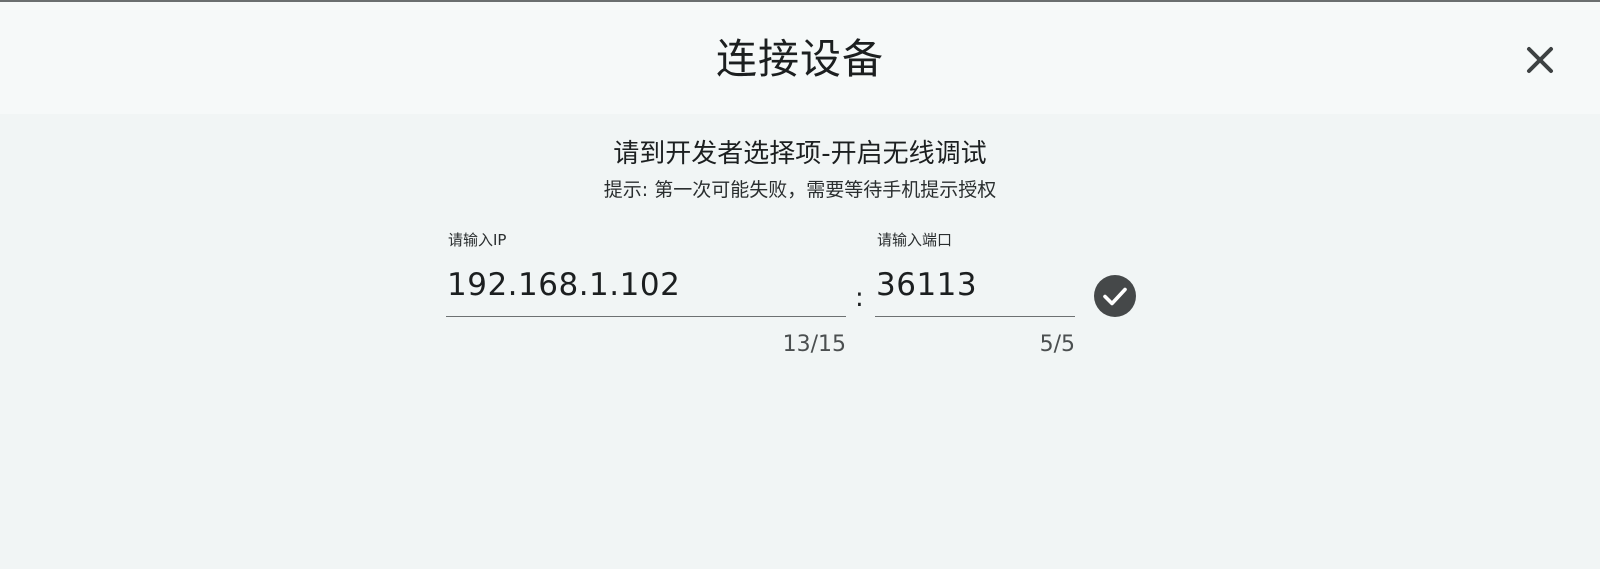 The image size is (1600, 569). I want to click on confirm-connect-button, so click(1115, 296).